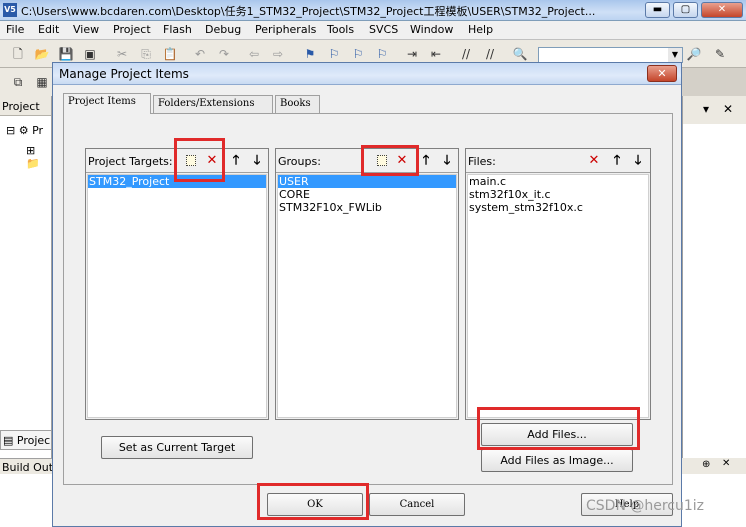 This screenshot has width=746, height=527. Describe the element at coordinates (33, 440) in the screenshot. I see `project-tab-label: Projec` at that location.